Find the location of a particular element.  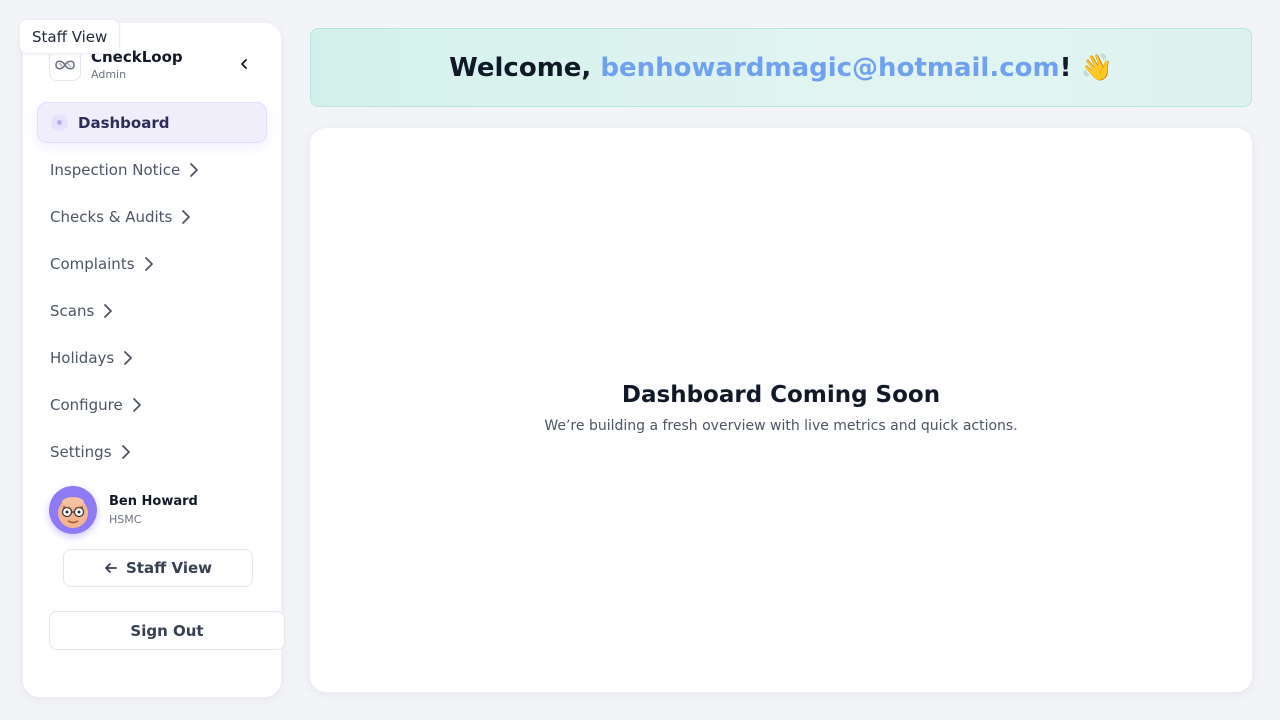

sidebar-item-configure: Configure is located at coordinates (96, 405).